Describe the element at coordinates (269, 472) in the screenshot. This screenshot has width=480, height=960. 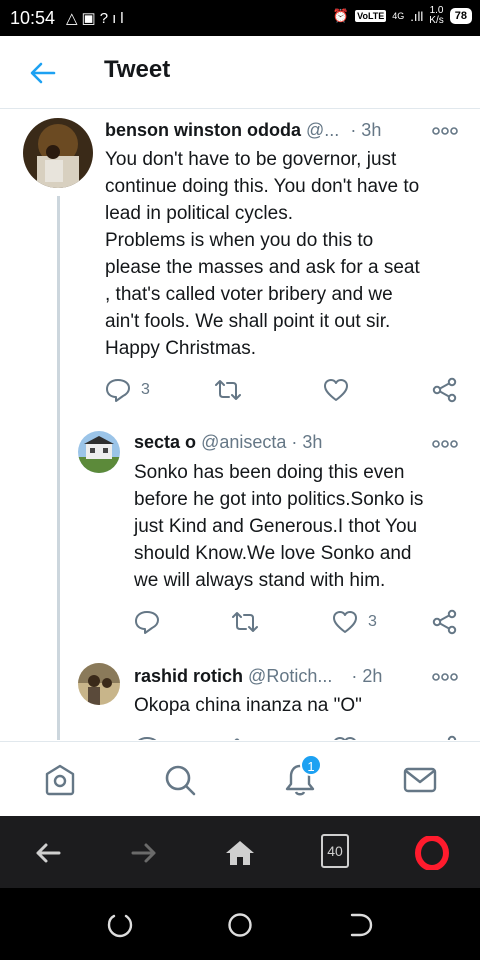
I see `text-line: Sonko has been doing this even` at that location.